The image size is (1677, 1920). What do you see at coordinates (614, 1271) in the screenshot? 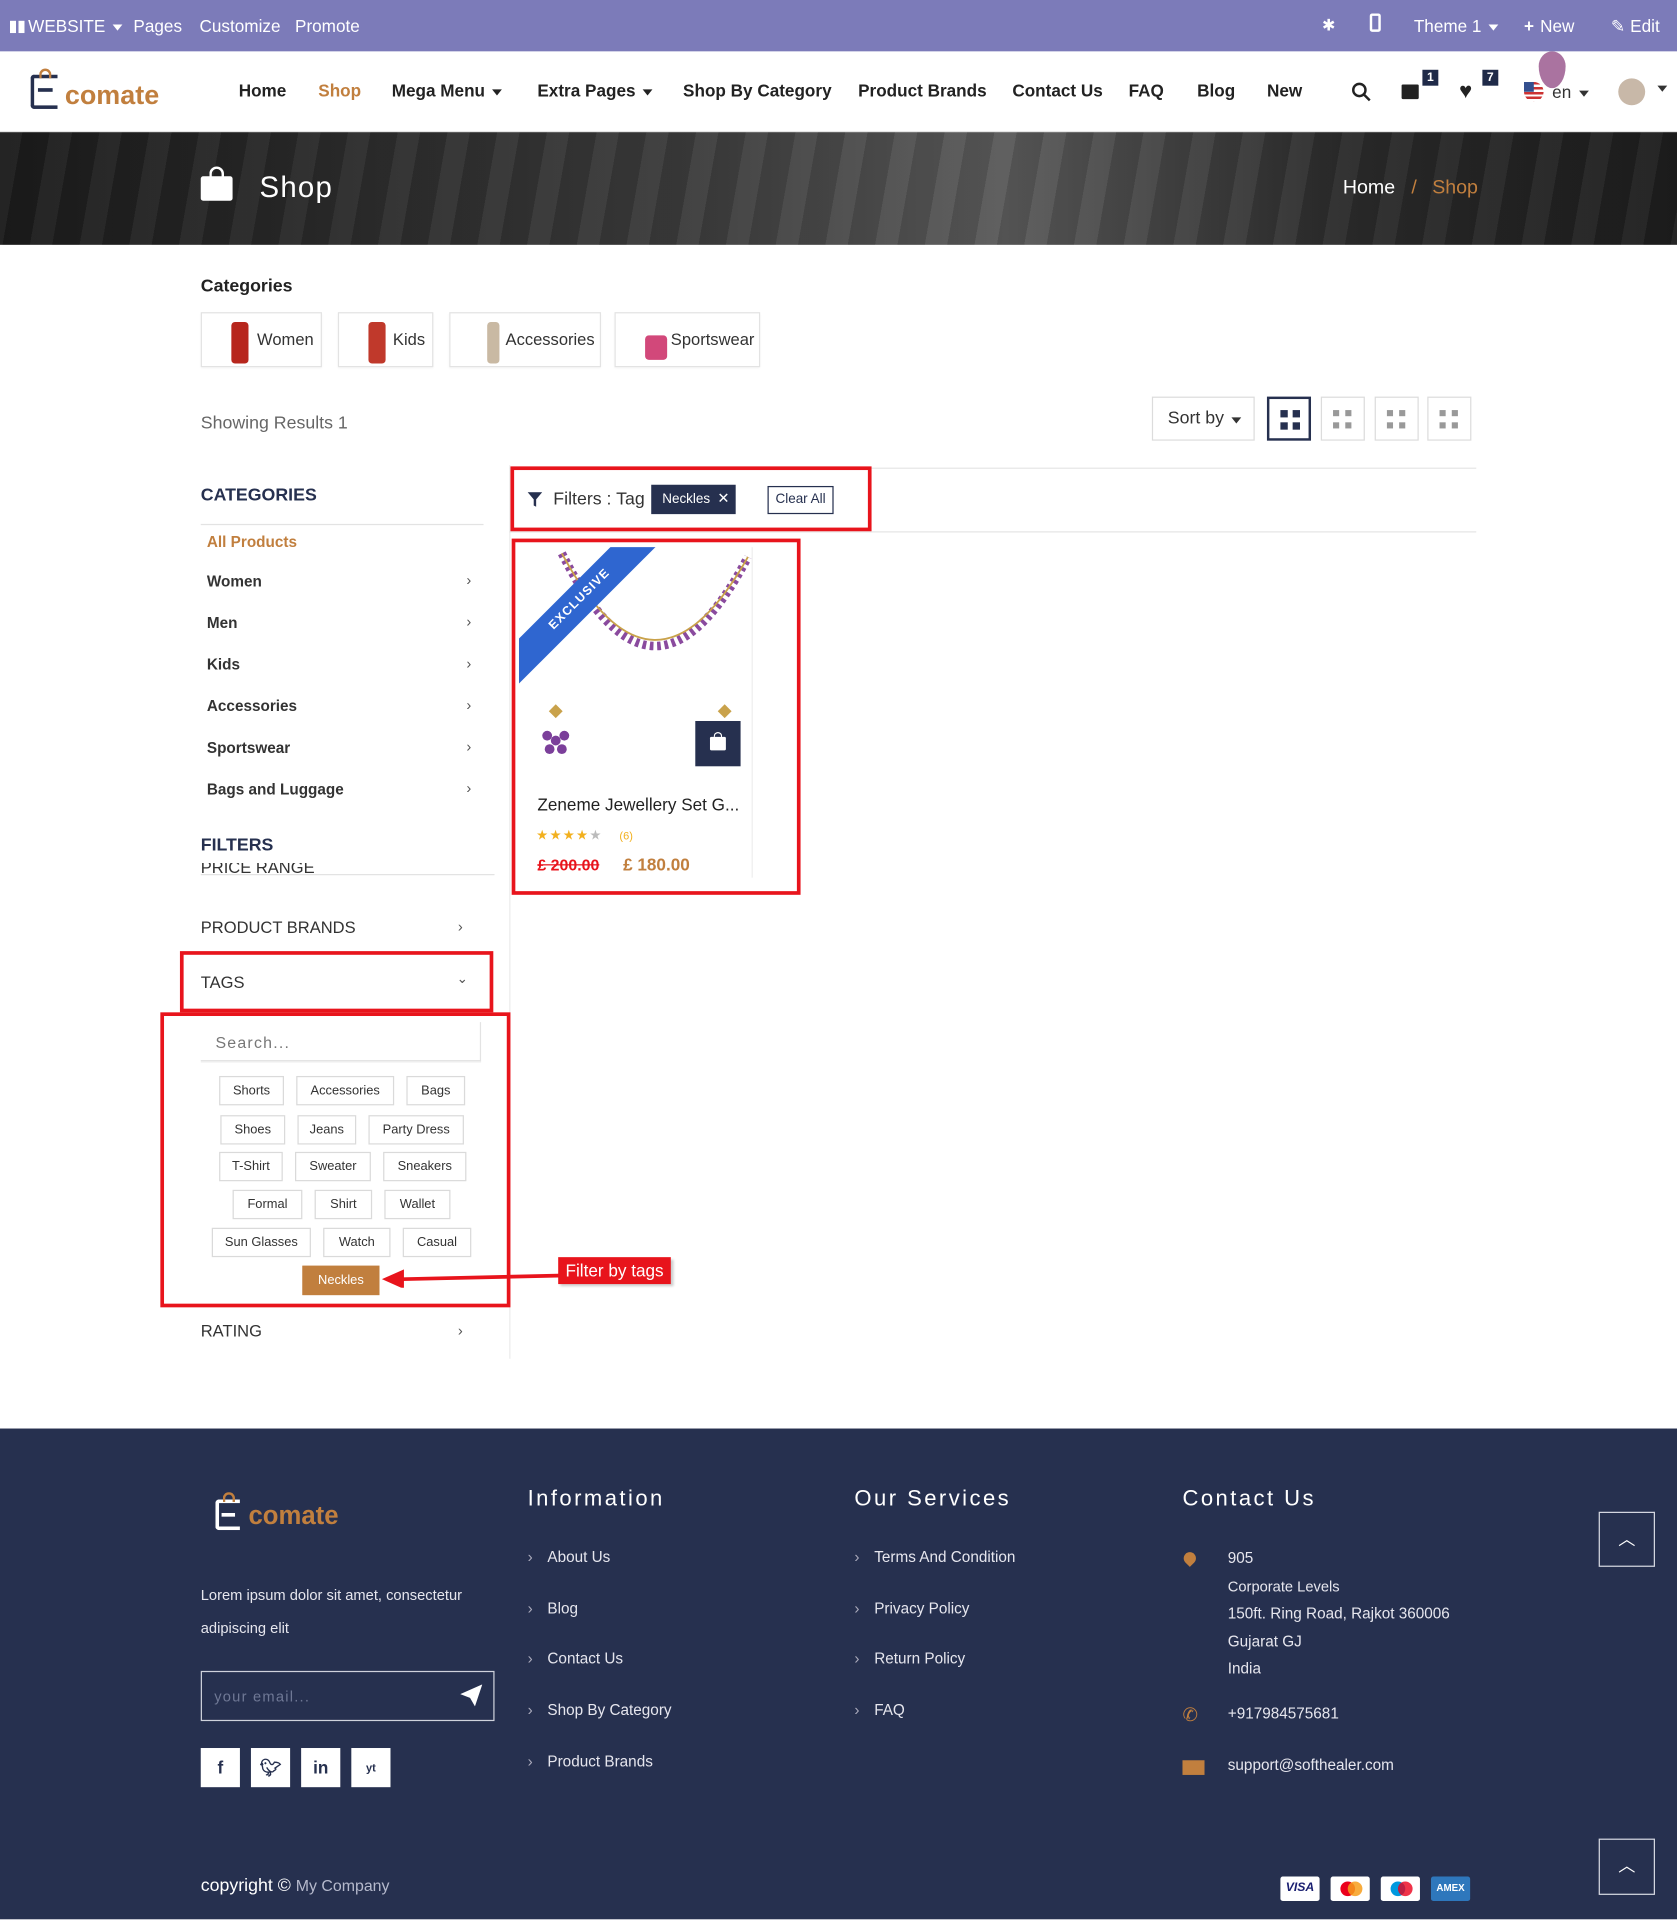
I see `annotation-callout: Filter by tags` at bounding box center [614, 1271].